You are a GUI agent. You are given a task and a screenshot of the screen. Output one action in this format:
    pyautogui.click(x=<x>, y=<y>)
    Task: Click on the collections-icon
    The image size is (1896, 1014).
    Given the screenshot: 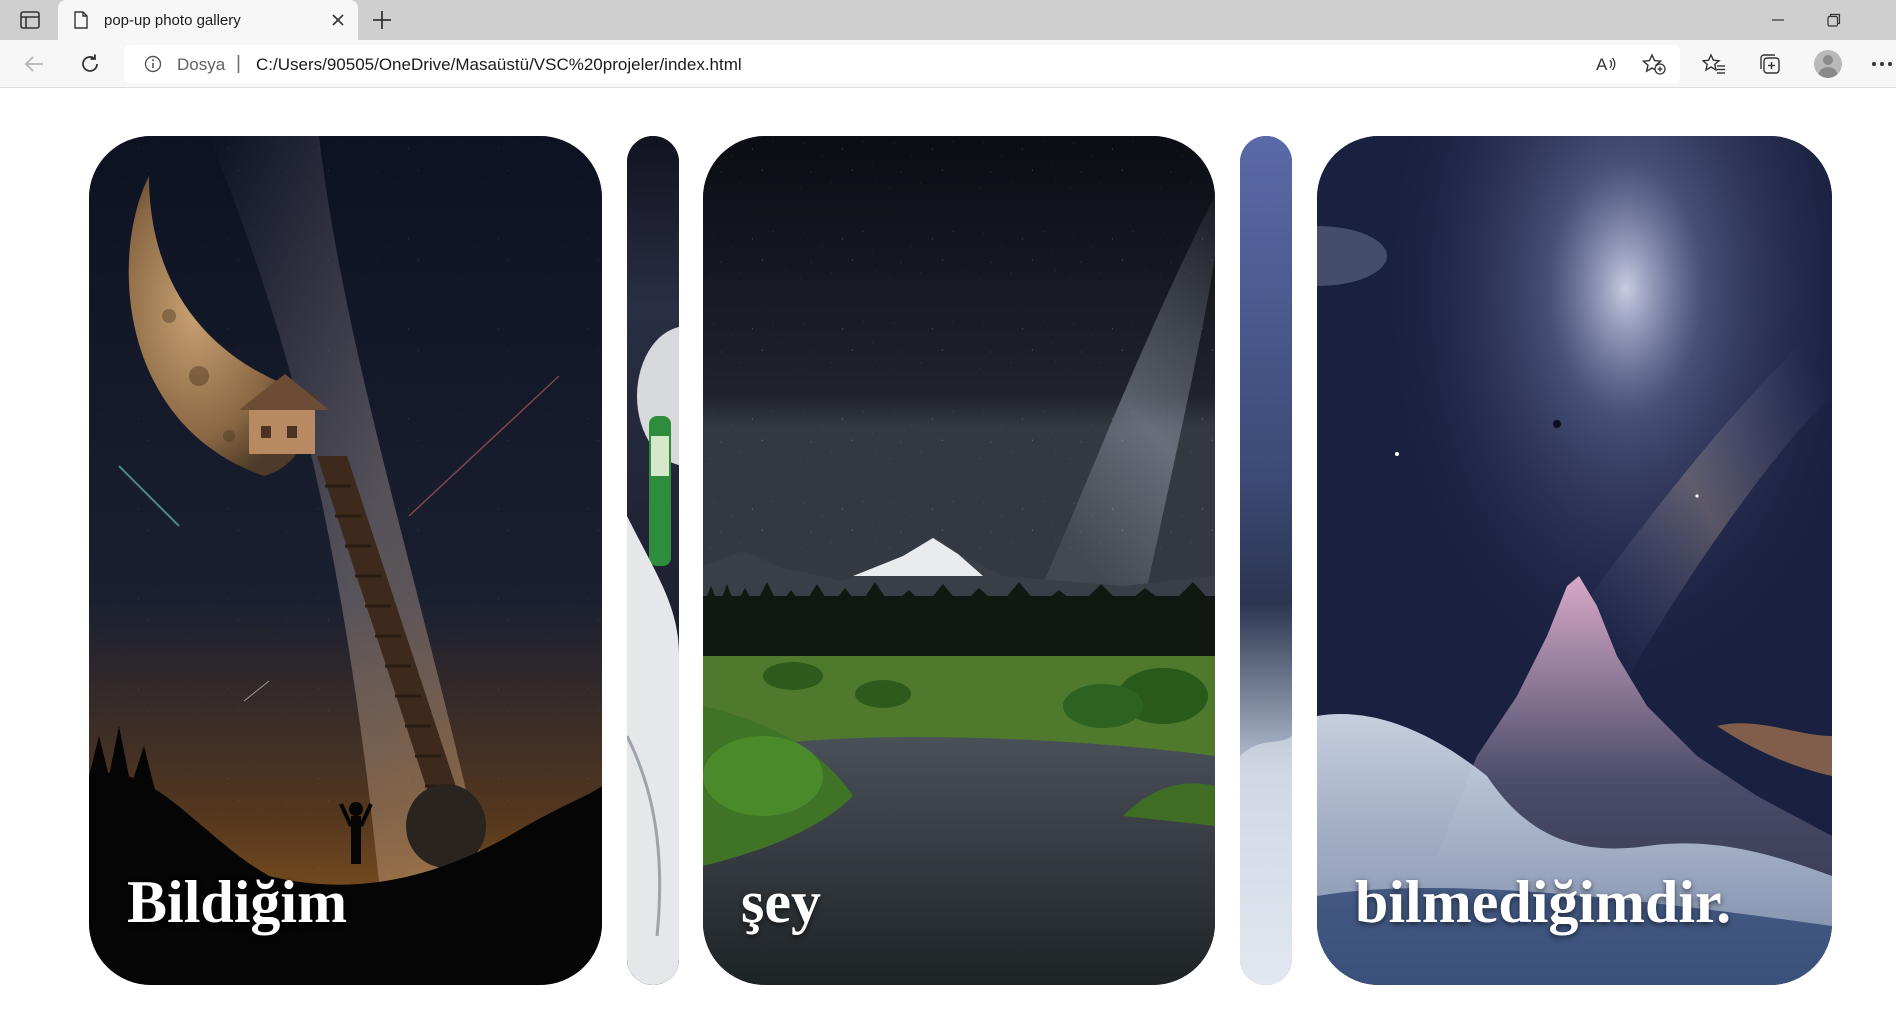 What is the action you would take?
    pyautogui.click(x=1770, y=64)
    